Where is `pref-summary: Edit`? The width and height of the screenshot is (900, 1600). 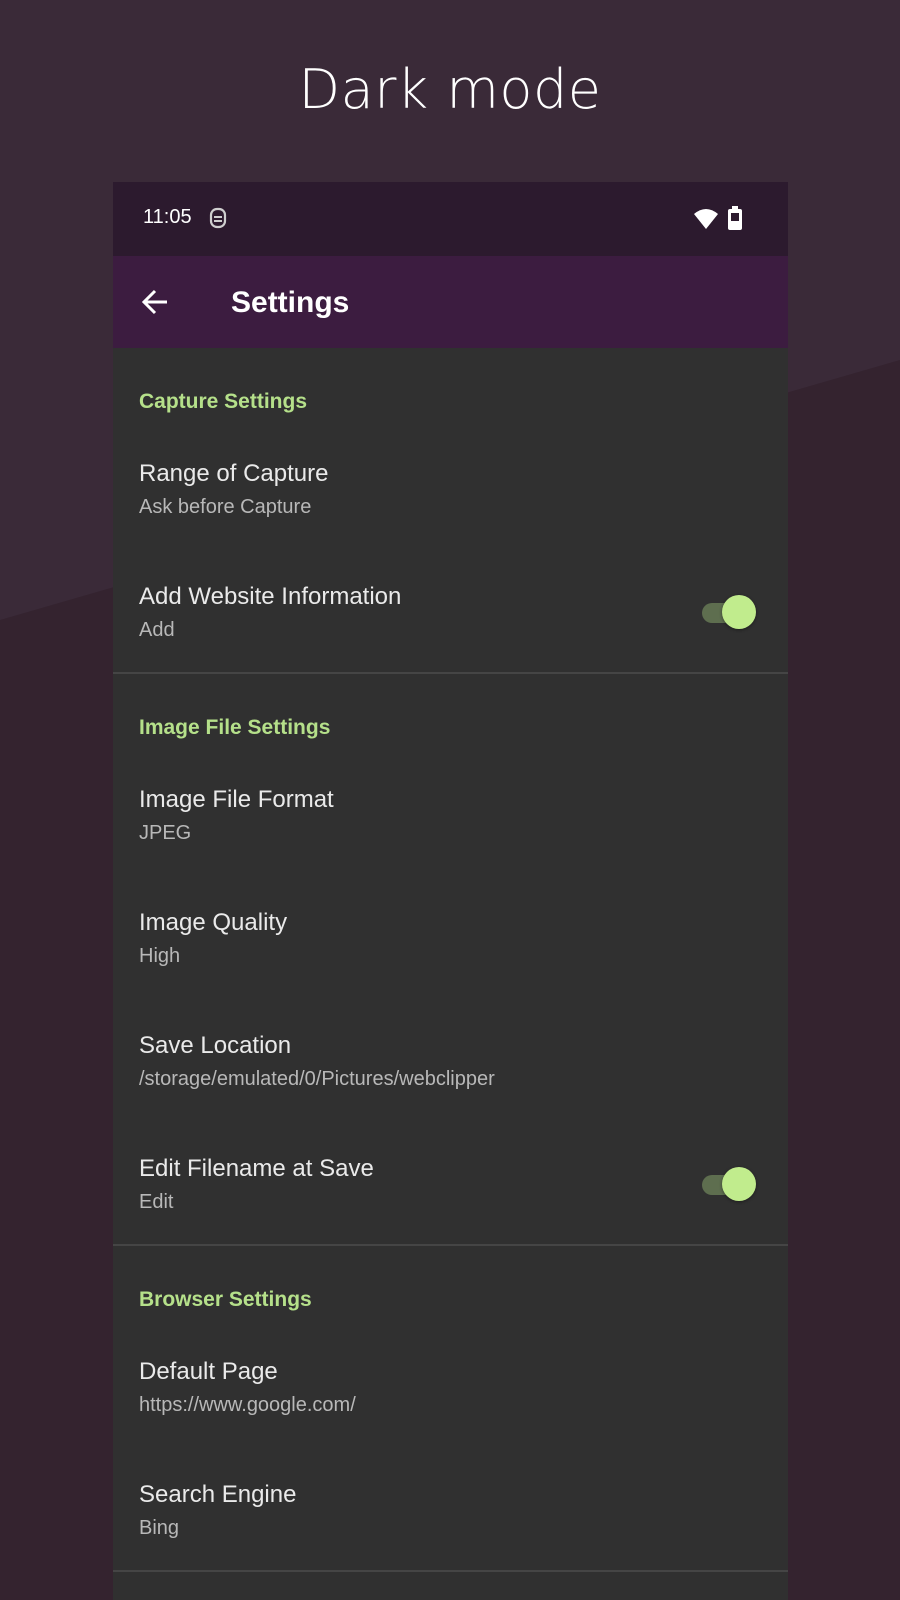 pref-summary: Edit is located at coordinates (156, 1202).